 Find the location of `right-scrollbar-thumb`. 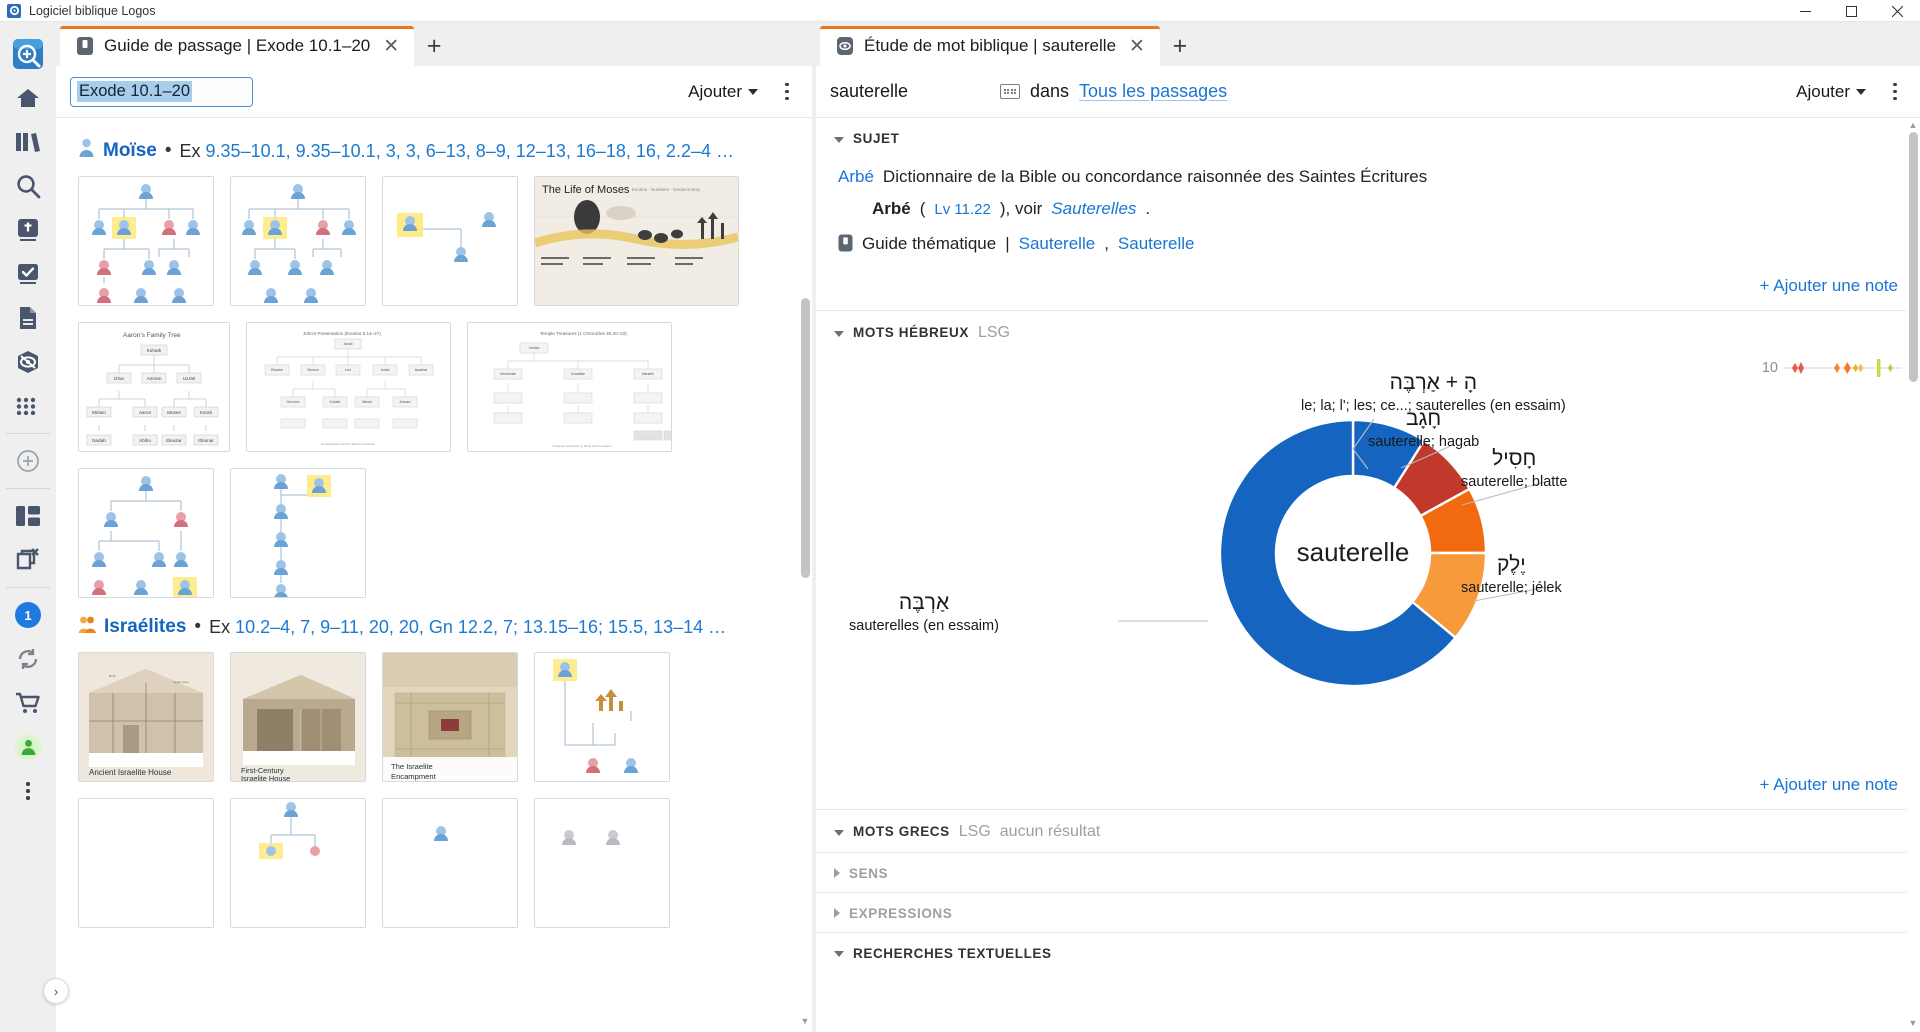

right-scrollbar-thumb is located at coordinates (1913, 257).